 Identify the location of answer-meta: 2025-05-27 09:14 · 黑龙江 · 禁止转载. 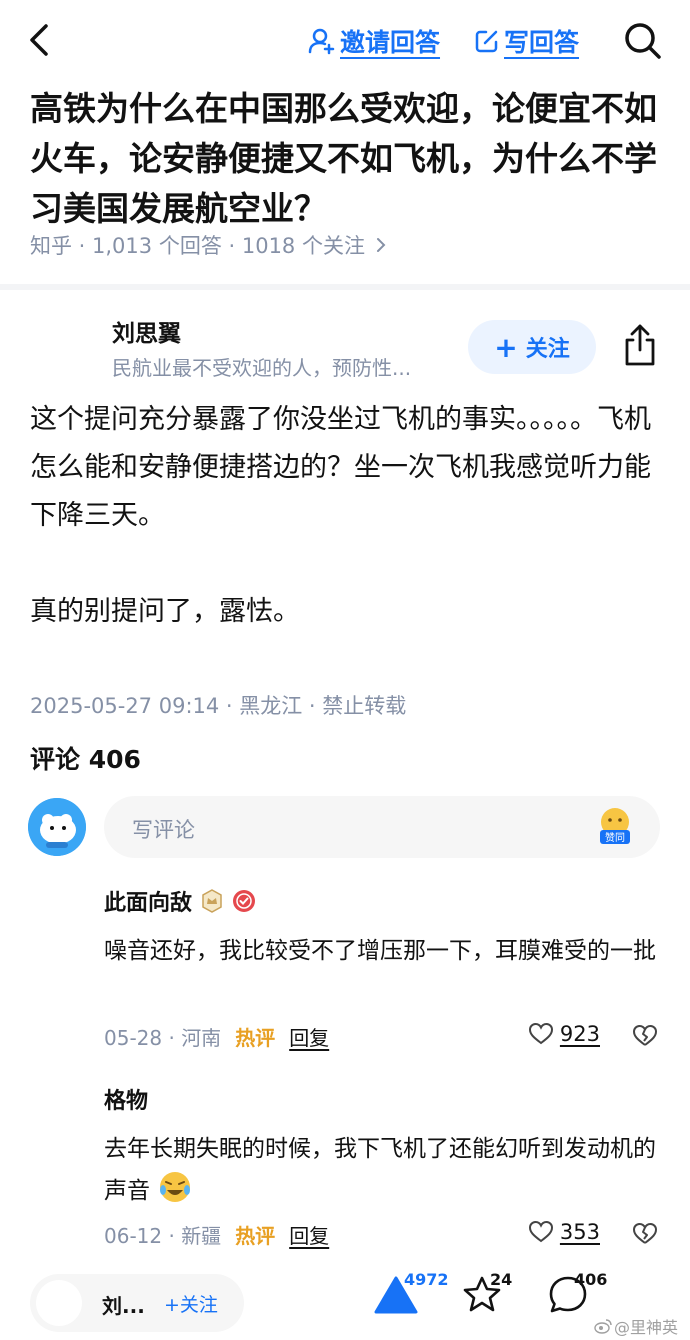
(218, 706).